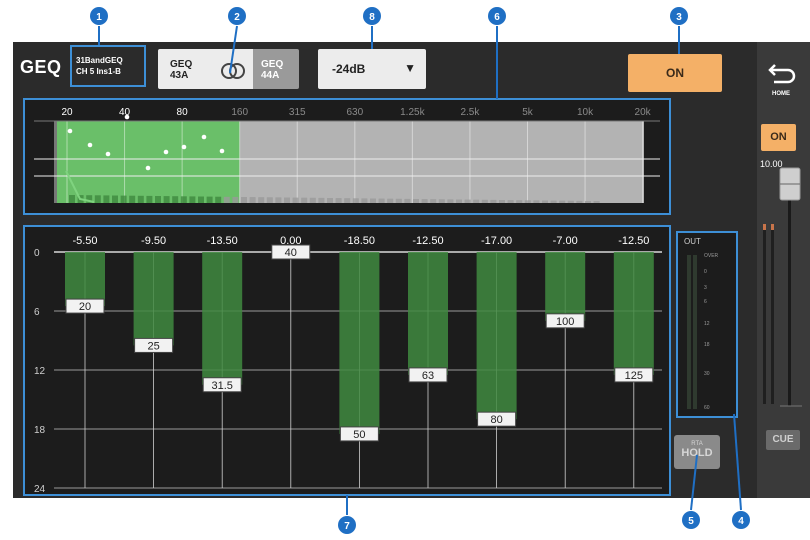 This screenshot has width=810, height=540. What do you see at coordinates (347, 514) in the screenshot?
I see `callout-badge: 7` at bounding box center [347, 514].